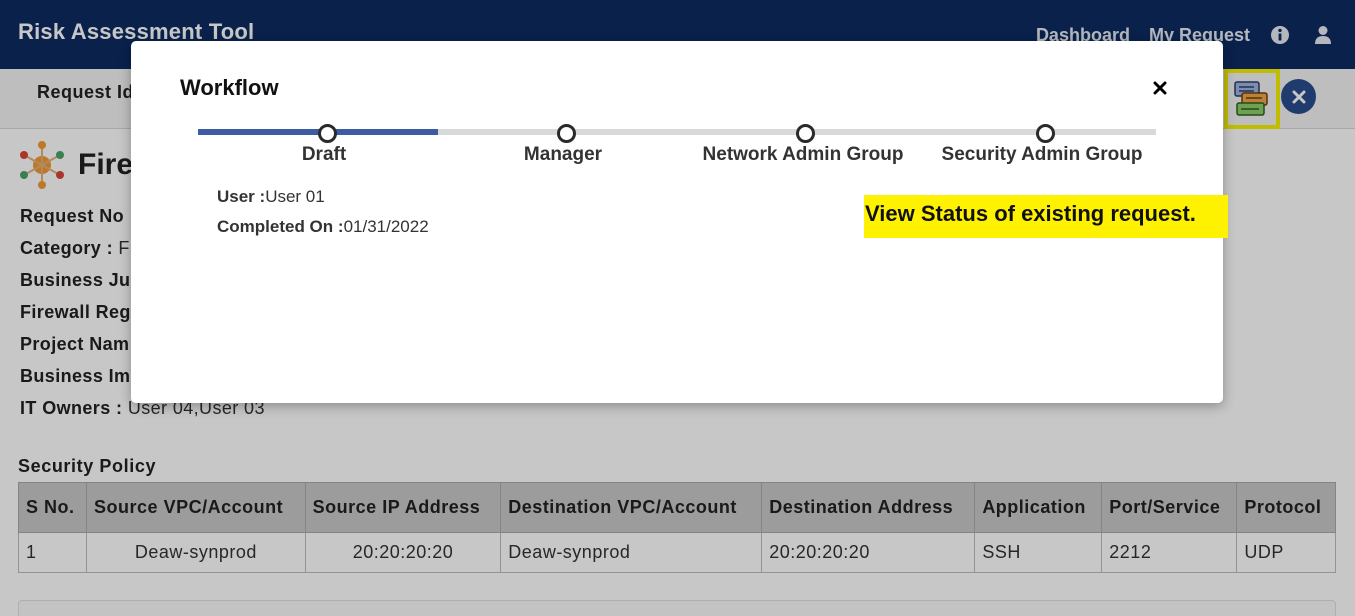  What do you see at coordinates (566, 133) in the screenshot?
I see `step-marker-manager` at bounding box center [566, 133].